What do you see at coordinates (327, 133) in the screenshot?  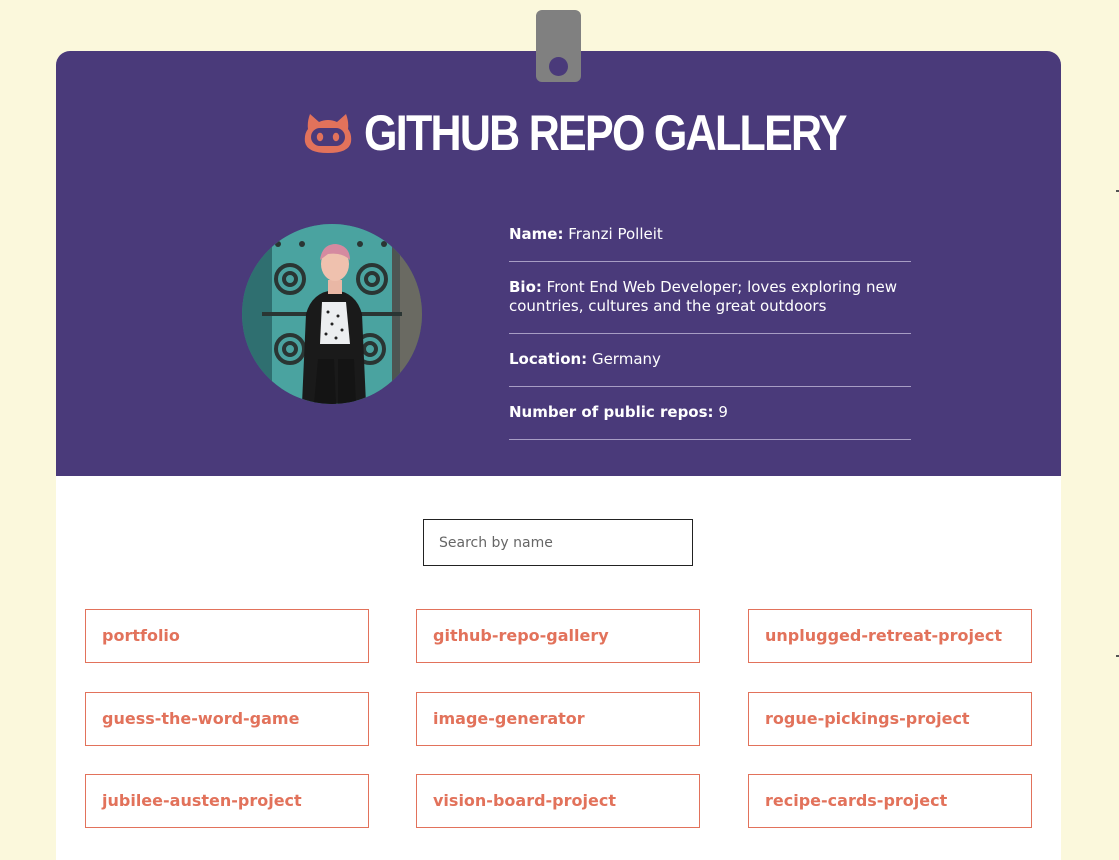 I see `github-octocat-icon` at bounding box center [327, 133].